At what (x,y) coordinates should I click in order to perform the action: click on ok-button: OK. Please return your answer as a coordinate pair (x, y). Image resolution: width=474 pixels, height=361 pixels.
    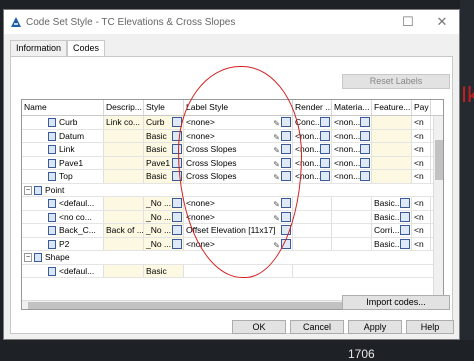
    Looking at the image, I should click on (259, 327).